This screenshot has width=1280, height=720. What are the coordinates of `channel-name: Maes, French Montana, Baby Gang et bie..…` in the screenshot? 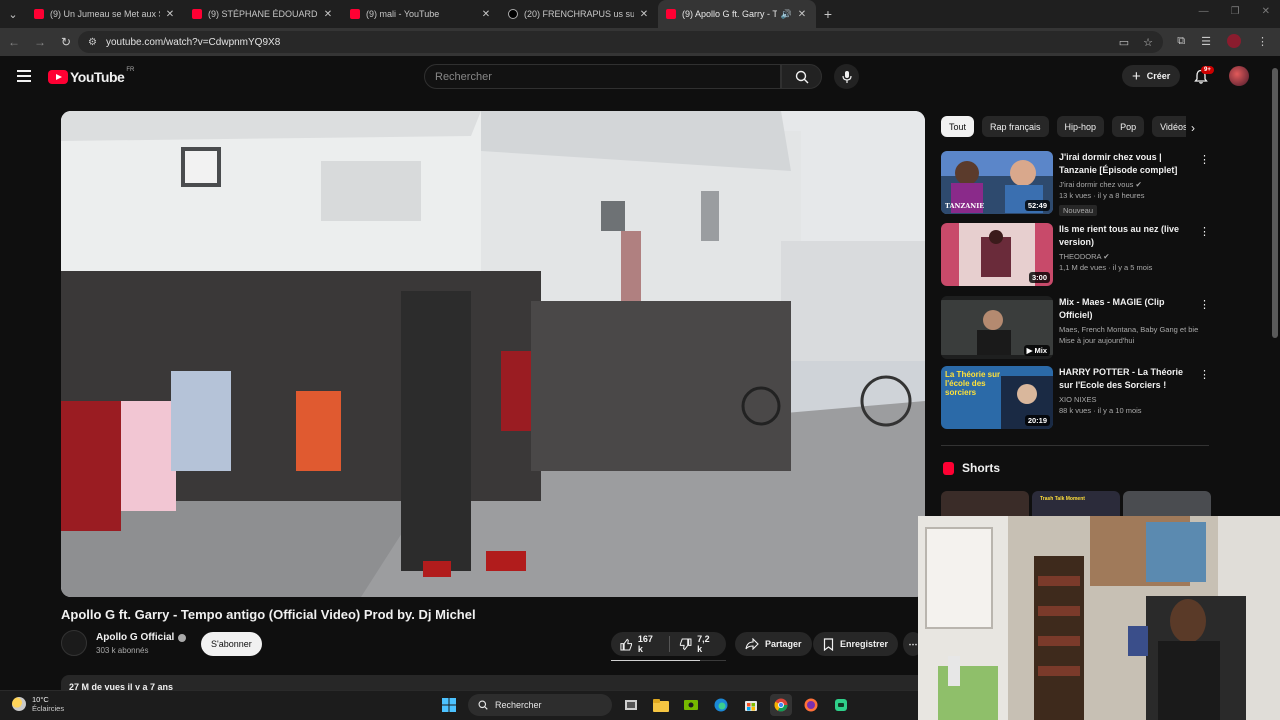 It's located at (1129, 329).